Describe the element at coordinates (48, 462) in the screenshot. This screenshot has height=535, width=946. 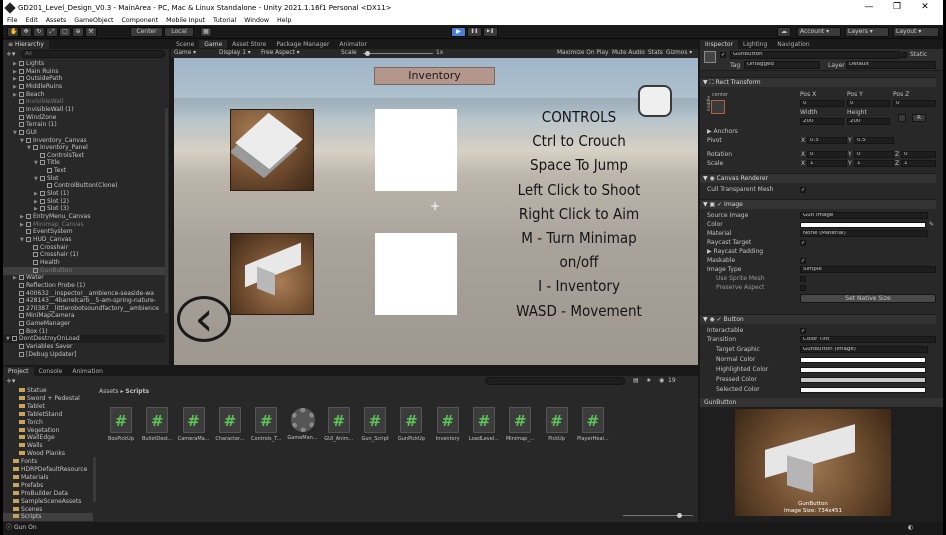
I see `project-folder-item: Fonts` at that location.